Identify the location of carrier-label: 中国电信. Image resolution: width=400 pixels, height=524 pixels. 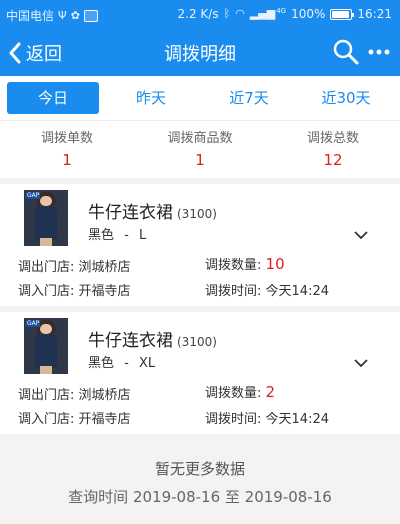
(30, 16).